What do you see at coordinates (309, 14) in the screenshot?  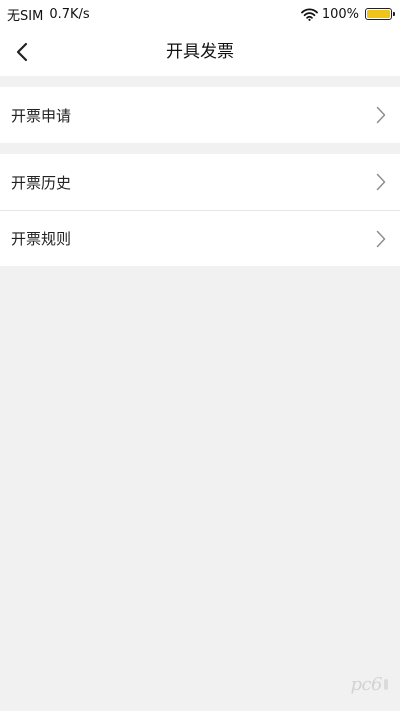 I see `wifi-icon` at bounding box center [309, 14].